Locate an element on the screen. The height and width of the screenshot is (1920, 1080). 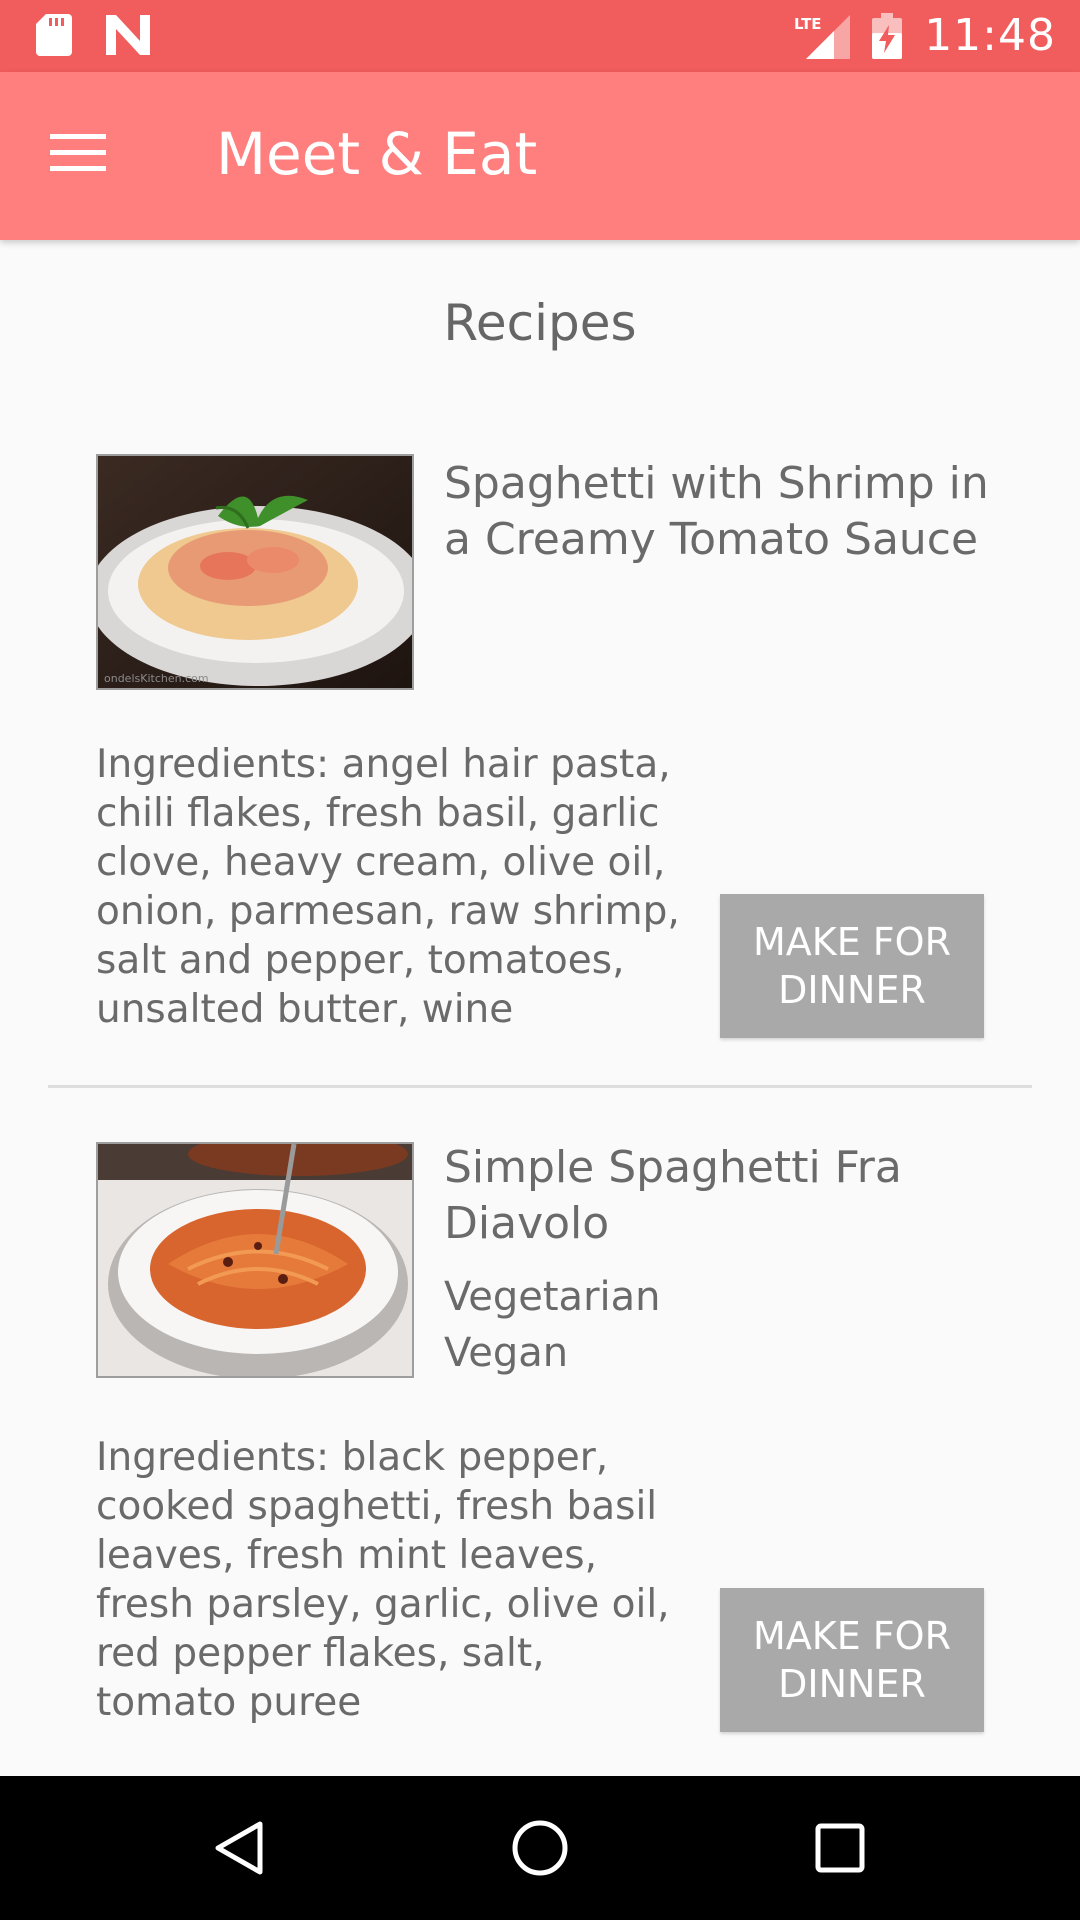
navigation-bar is located at coordinates (540, 1848).